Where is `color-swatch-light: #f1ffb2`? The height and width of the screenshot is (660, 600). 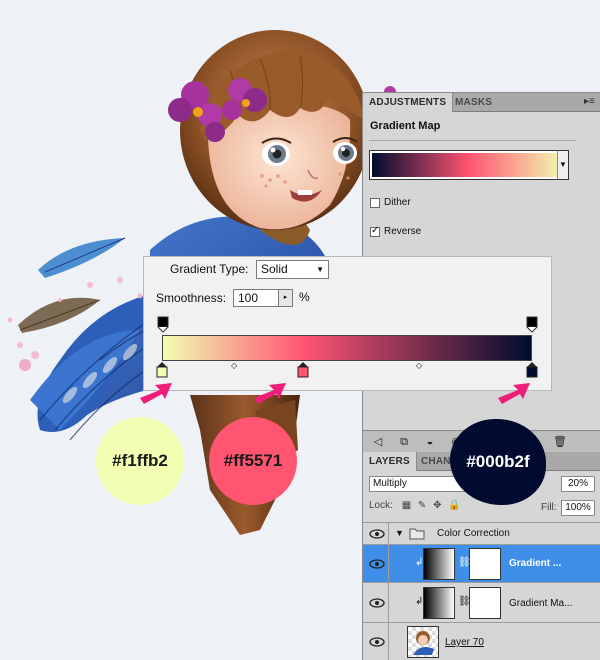 color-swatch-light: #f1ffb2 is located at coordinates (140, 461).